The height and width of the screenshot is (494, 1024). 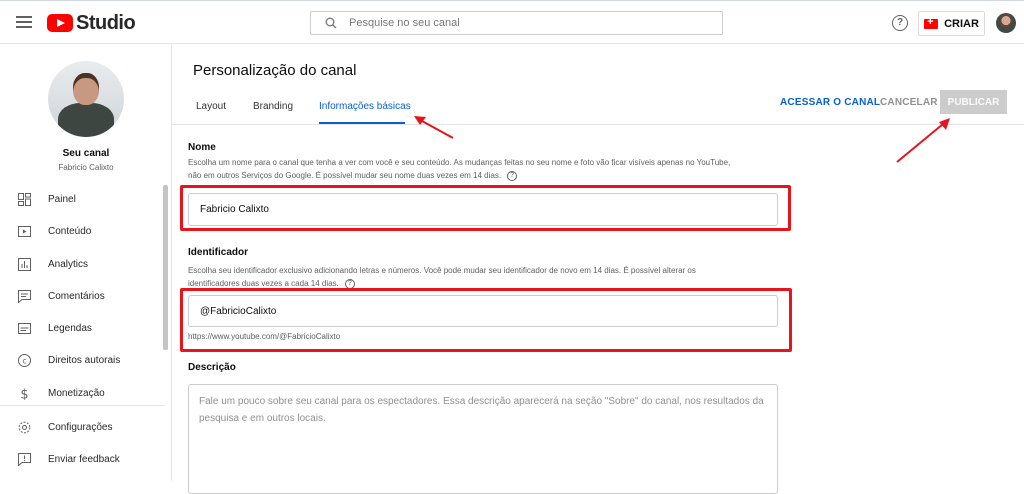 I want to click on sidebar-item-label: Direitos autorais, so click(x=84, y=360).